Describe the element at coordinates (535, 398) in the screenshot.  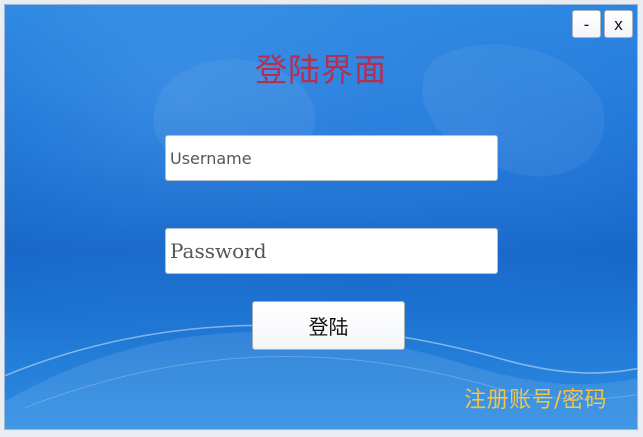
I see `register-account-link: 注册账号/密码` at that location.